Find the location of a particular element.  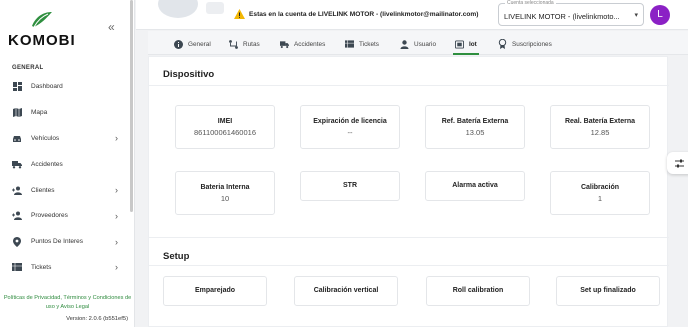

tab-label: Tickets is located at coordinates (369, 44).